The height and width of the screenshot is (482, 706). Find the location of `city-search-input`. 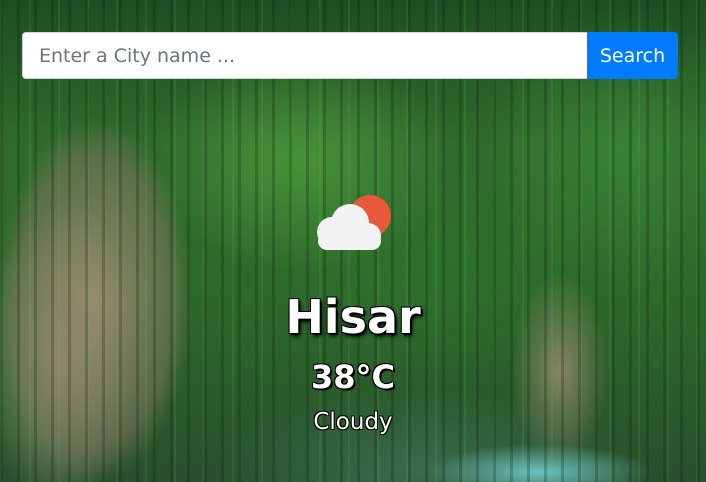

city-search-input is located at coordinates (304, 55).